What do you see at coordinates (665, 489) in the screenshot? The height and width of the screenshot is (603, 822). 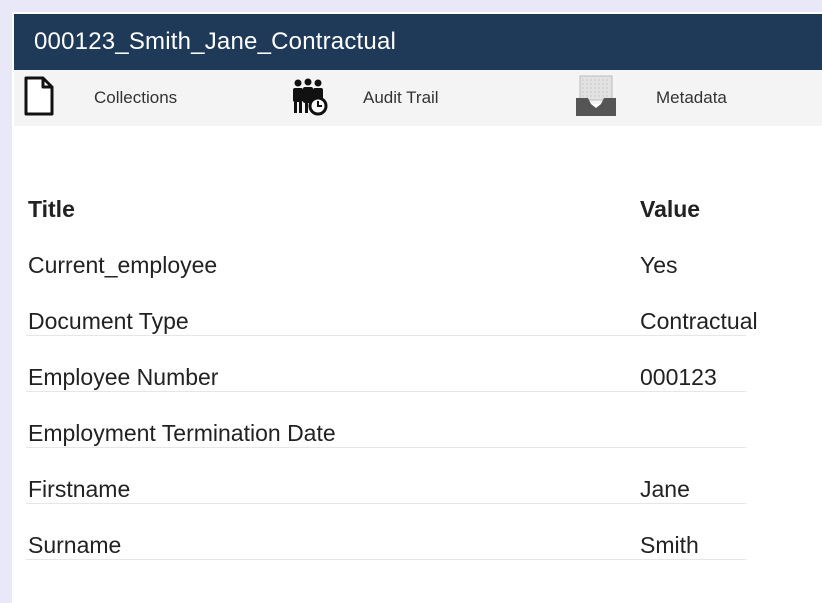 I see `row-value: Jane` at bounding box center [665, 489].